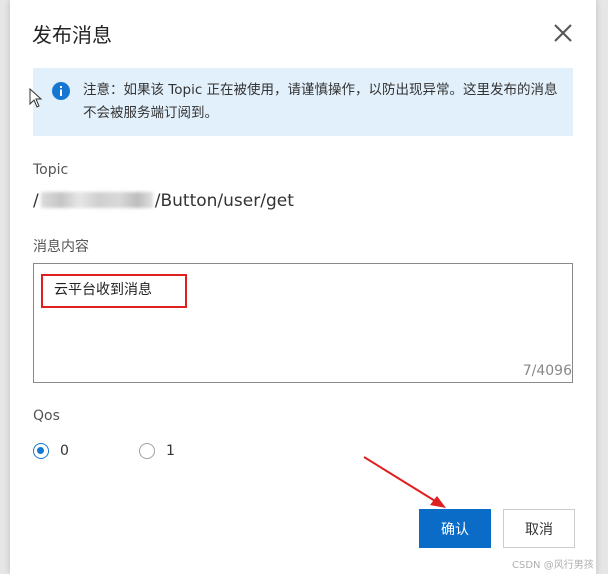 Image resolution: width=608 pixels, height=574 pixels. I want to click on watermark: CSDN @风行男孩, so click(553, 565).